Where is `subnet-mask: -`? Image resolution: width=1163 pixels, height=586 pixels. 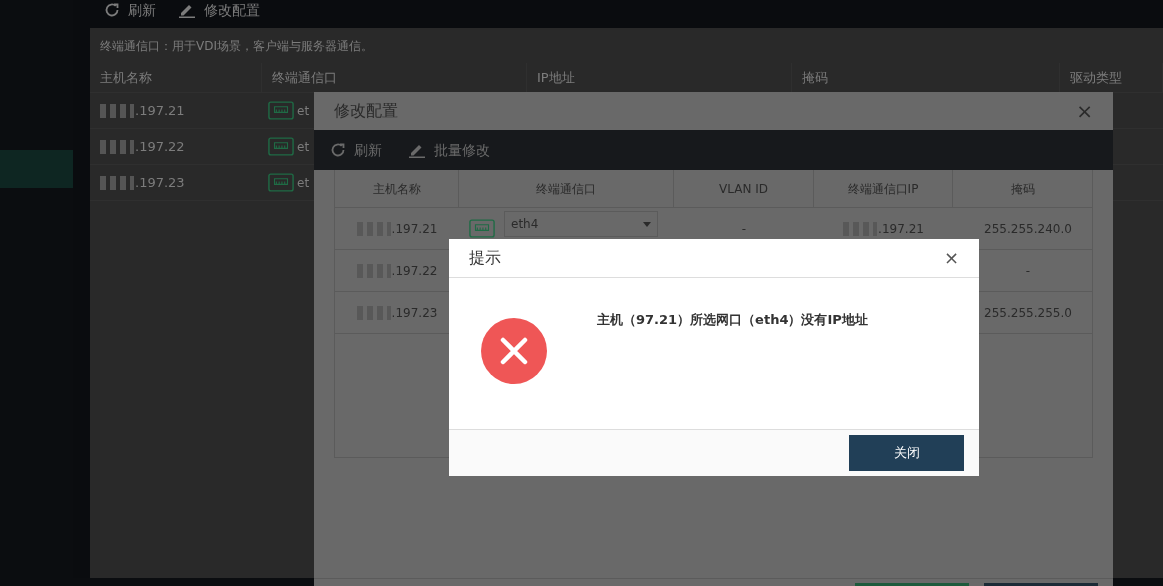
subnet-mask: - is located at coordinates (1028, 271).